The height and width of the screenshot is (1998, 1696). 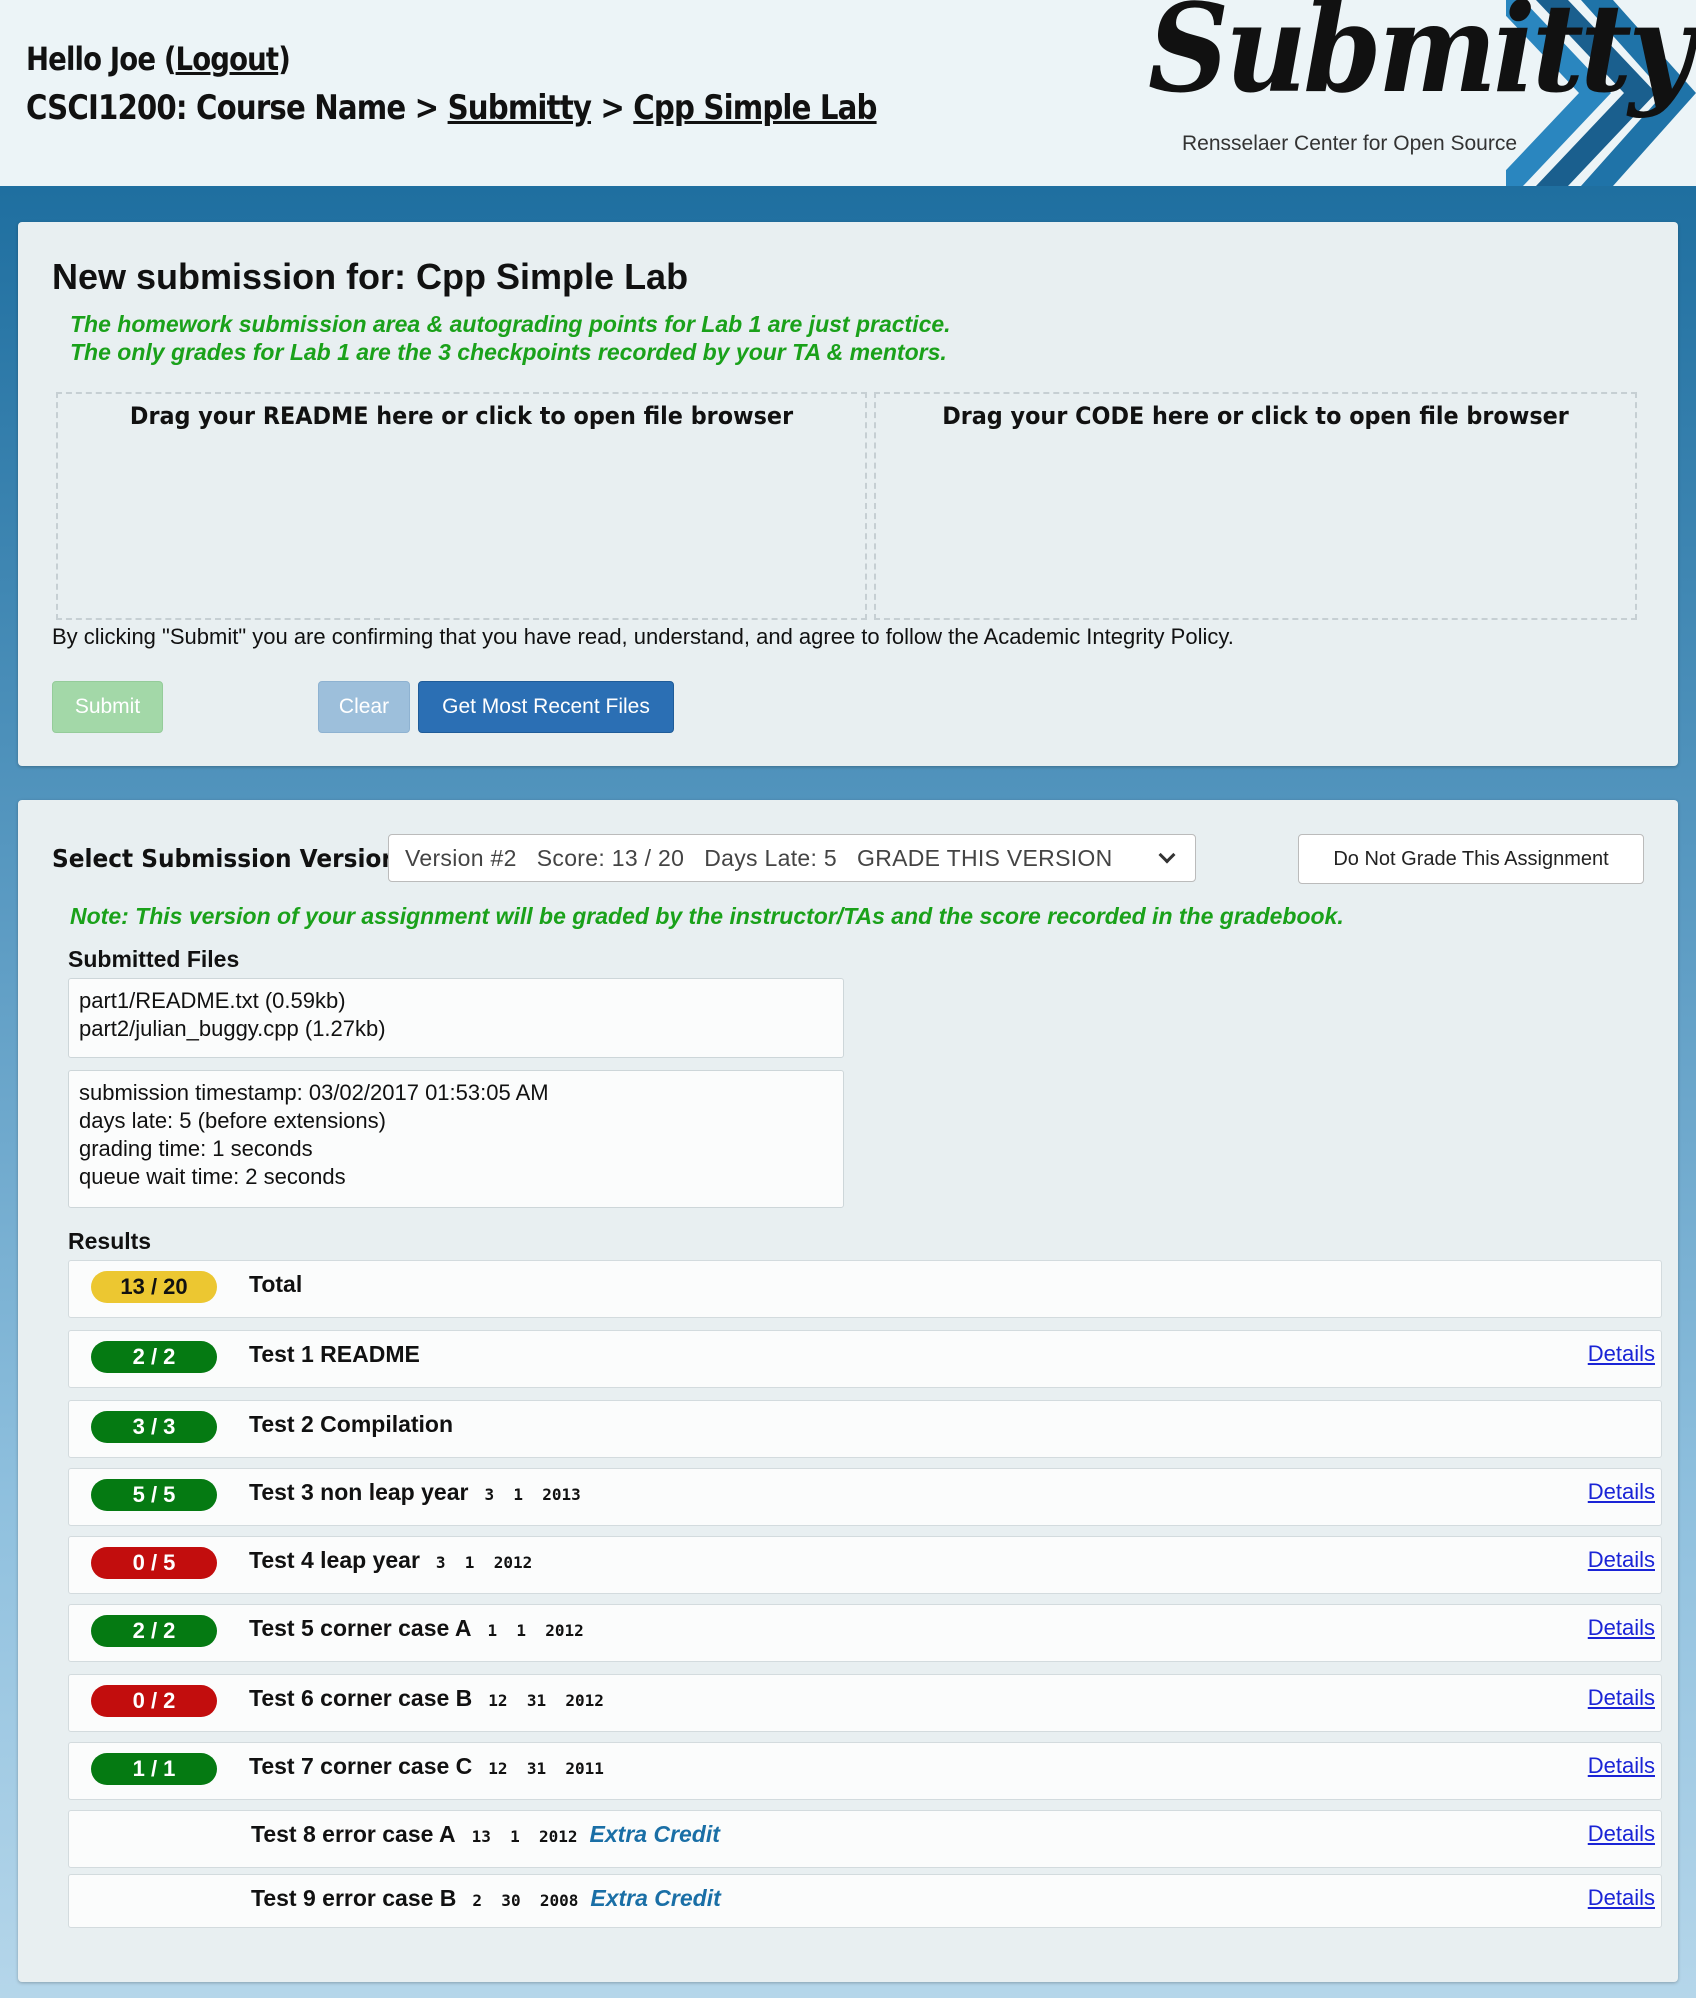 What do you see at coordinates (361, 1766) in the screenshot?
I see `test-title: Test 7 corner case C` at bounding box center [361, 1766].